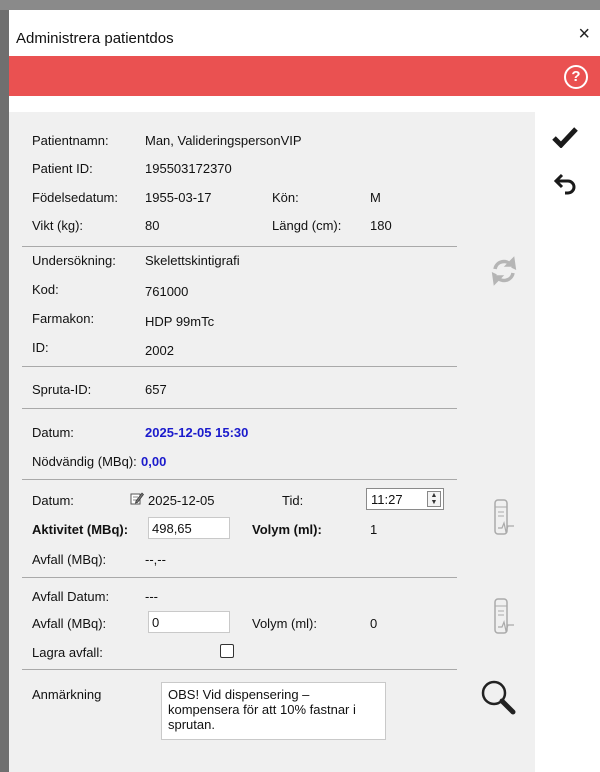  Describe the element at coordinates (75, 197) in the screenshot. I see `birthdate-label: Födelsedatum:` at that location.